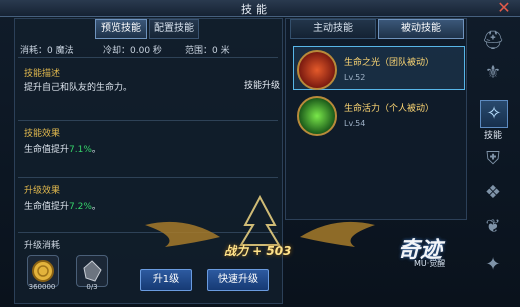  I want to click on skill-icon: ✧, so click(494, 114).